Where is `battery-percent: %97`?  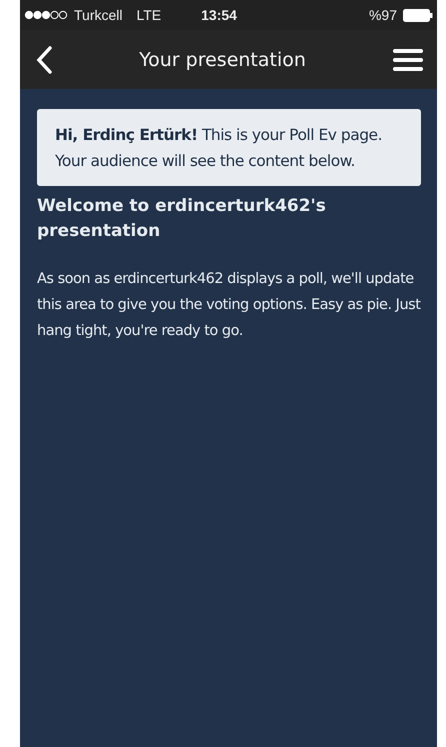 battery-percent: %97 is located at coordinates (382, 15).